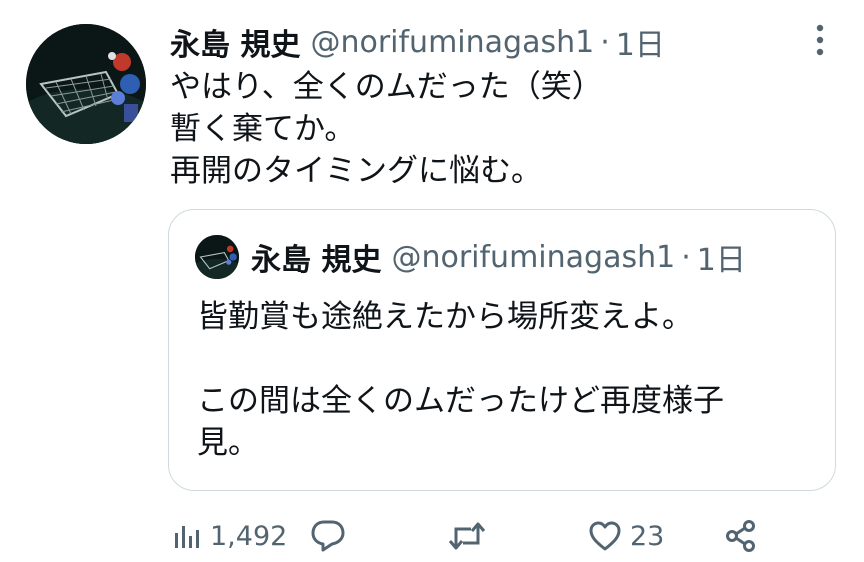 The width and height of the screenshot is (864, 562). I want to click on reply-icon, so click(328, 536).